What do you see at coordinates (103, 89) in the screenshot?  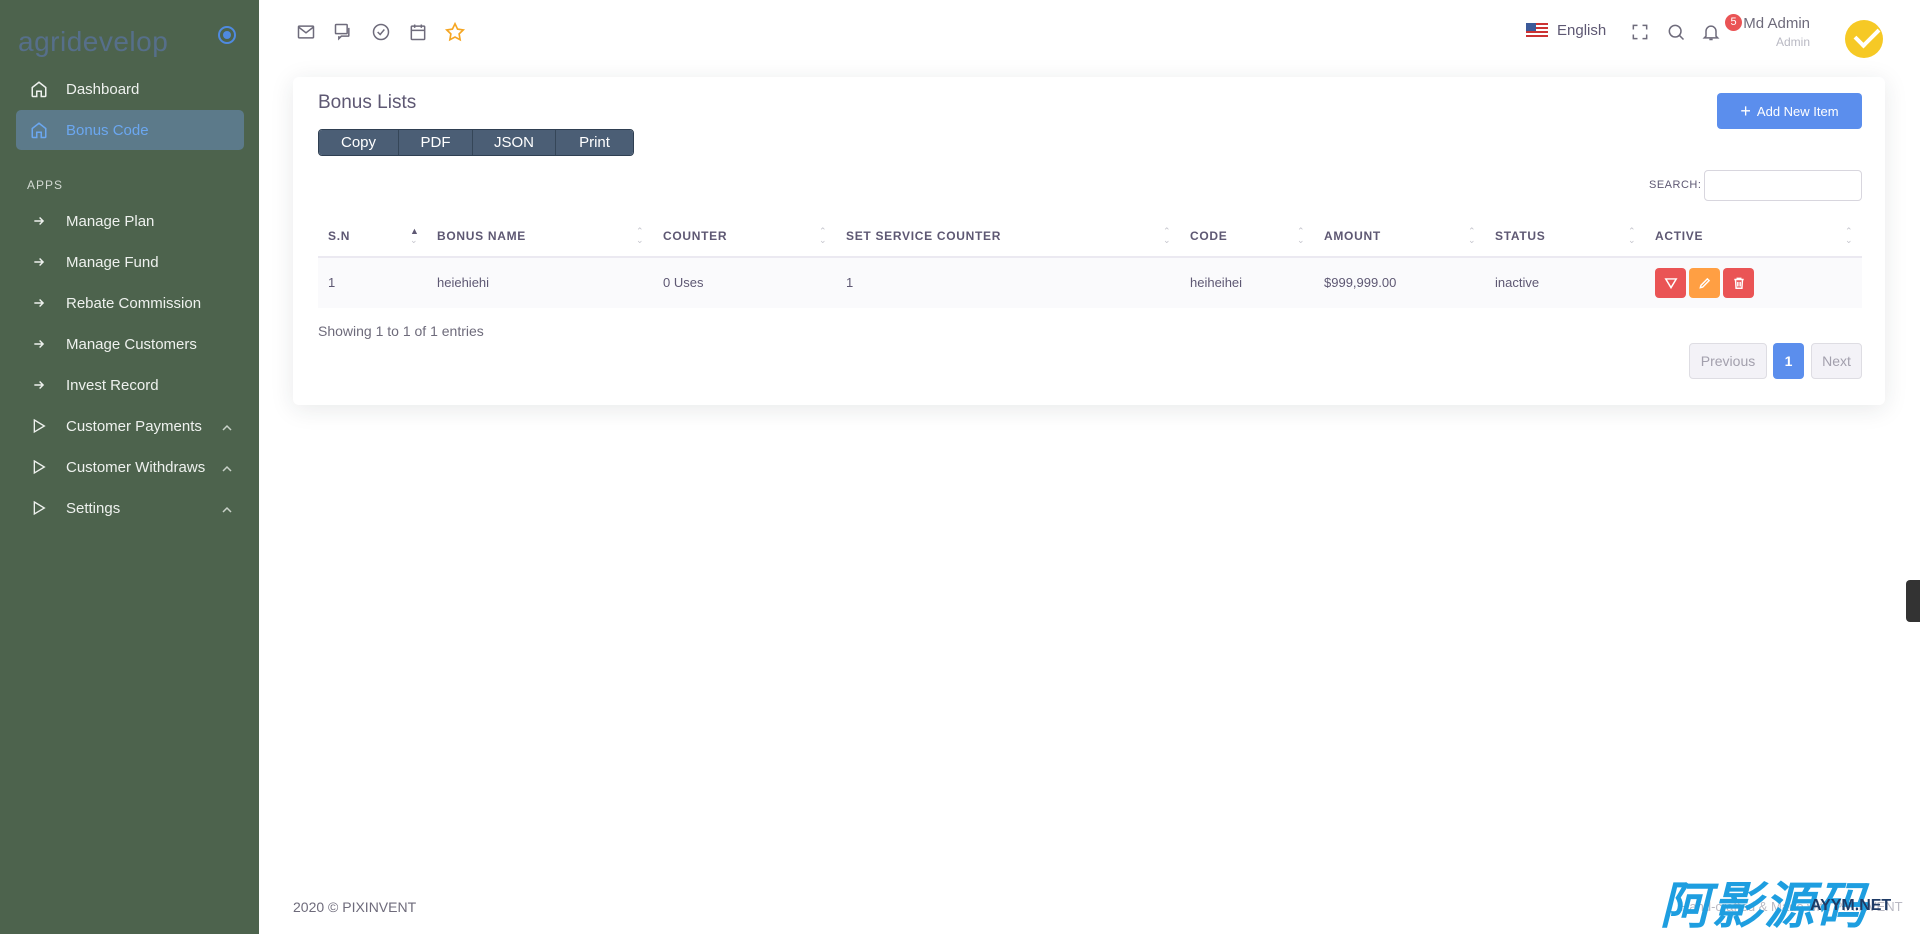 I see `sidebar-item-label: Dashboard` at bounding box center [103, 89].